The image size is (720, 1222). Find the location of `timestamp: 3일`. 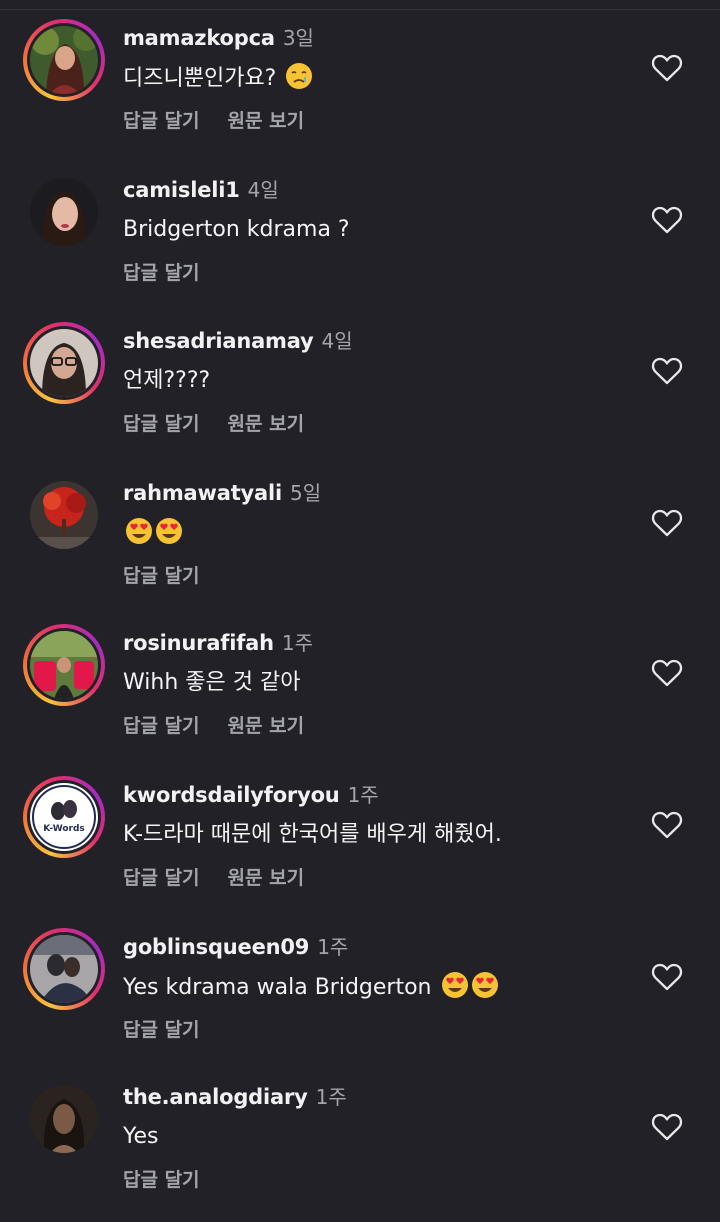

timestamp: 3일 is located at coordinates (298, 38).